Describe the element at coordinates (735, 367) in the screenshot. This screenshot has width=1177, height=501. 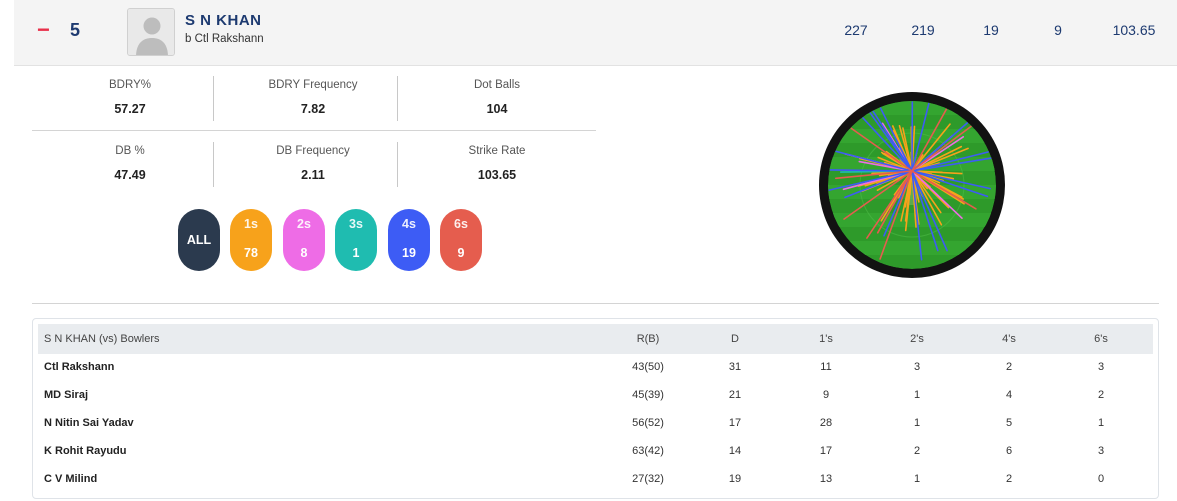
I see `cell-dots: 31` at that location.